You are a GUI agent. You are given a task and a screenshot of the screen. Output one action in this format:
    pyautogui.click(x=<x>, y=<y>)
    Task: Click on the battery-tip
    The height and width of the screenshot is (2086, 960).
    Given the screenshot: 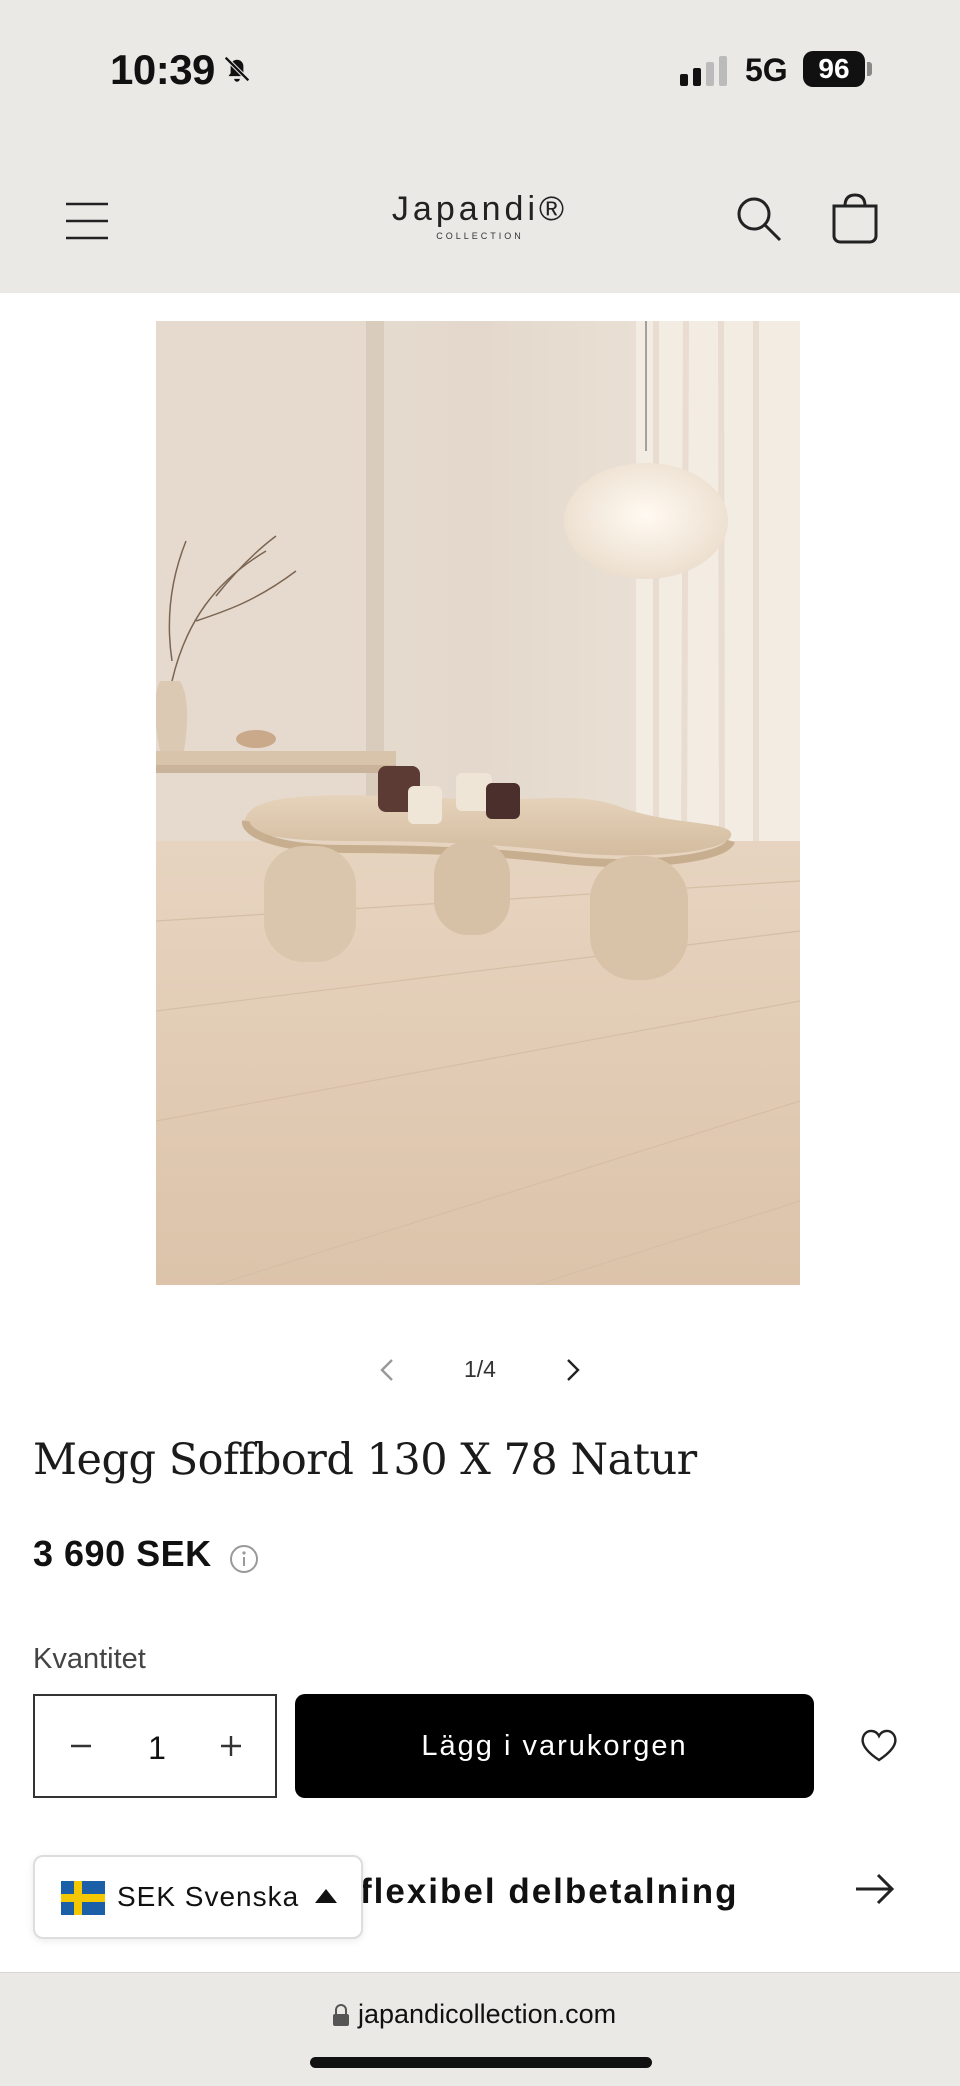 What is the action you would take?
    pyautogui.click(x=869, y=69)
    